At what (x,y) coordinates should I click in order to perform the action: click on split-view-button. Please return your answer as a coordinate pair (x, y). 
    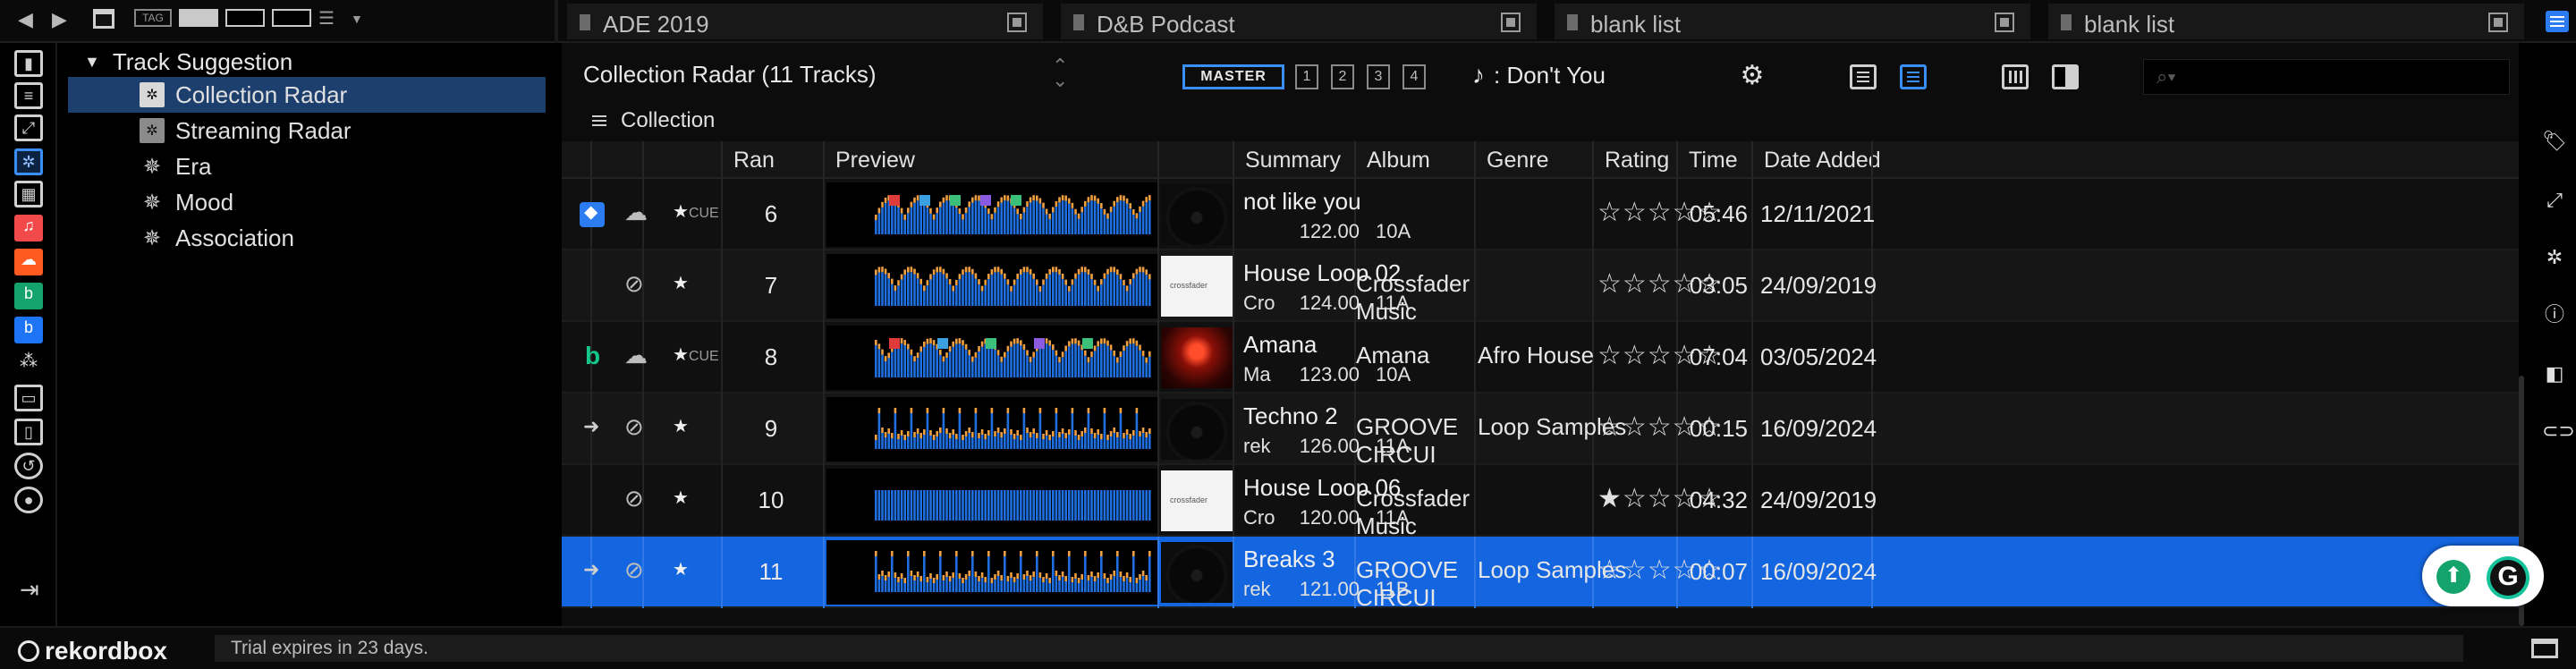
    Looking at the image, I should click on (2065, 76).